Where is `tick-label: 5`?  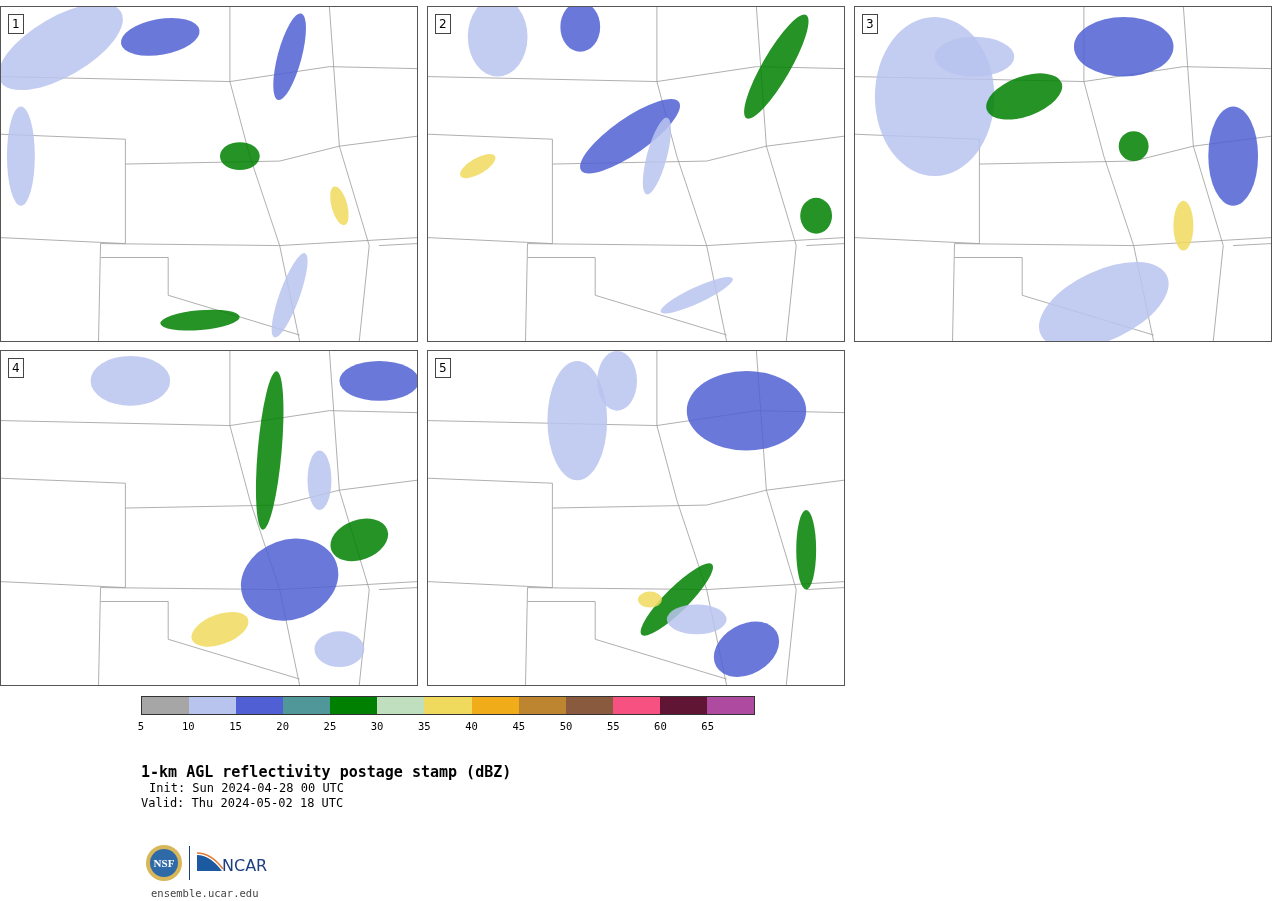
tick-label: 5 is located at coordinates (141, 726).